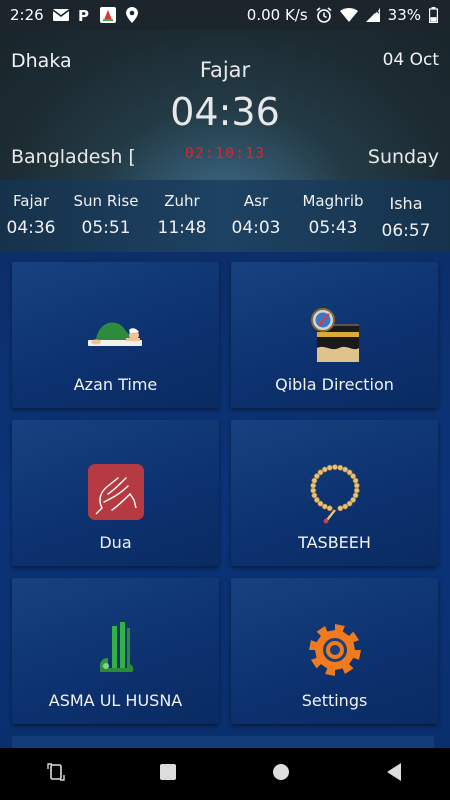 The height and width of the screenshot is (800, 450). What do you see at coordinates (56, 774) in the screenshot?
I see `rotate-icon` at bounding box center [56, 774].